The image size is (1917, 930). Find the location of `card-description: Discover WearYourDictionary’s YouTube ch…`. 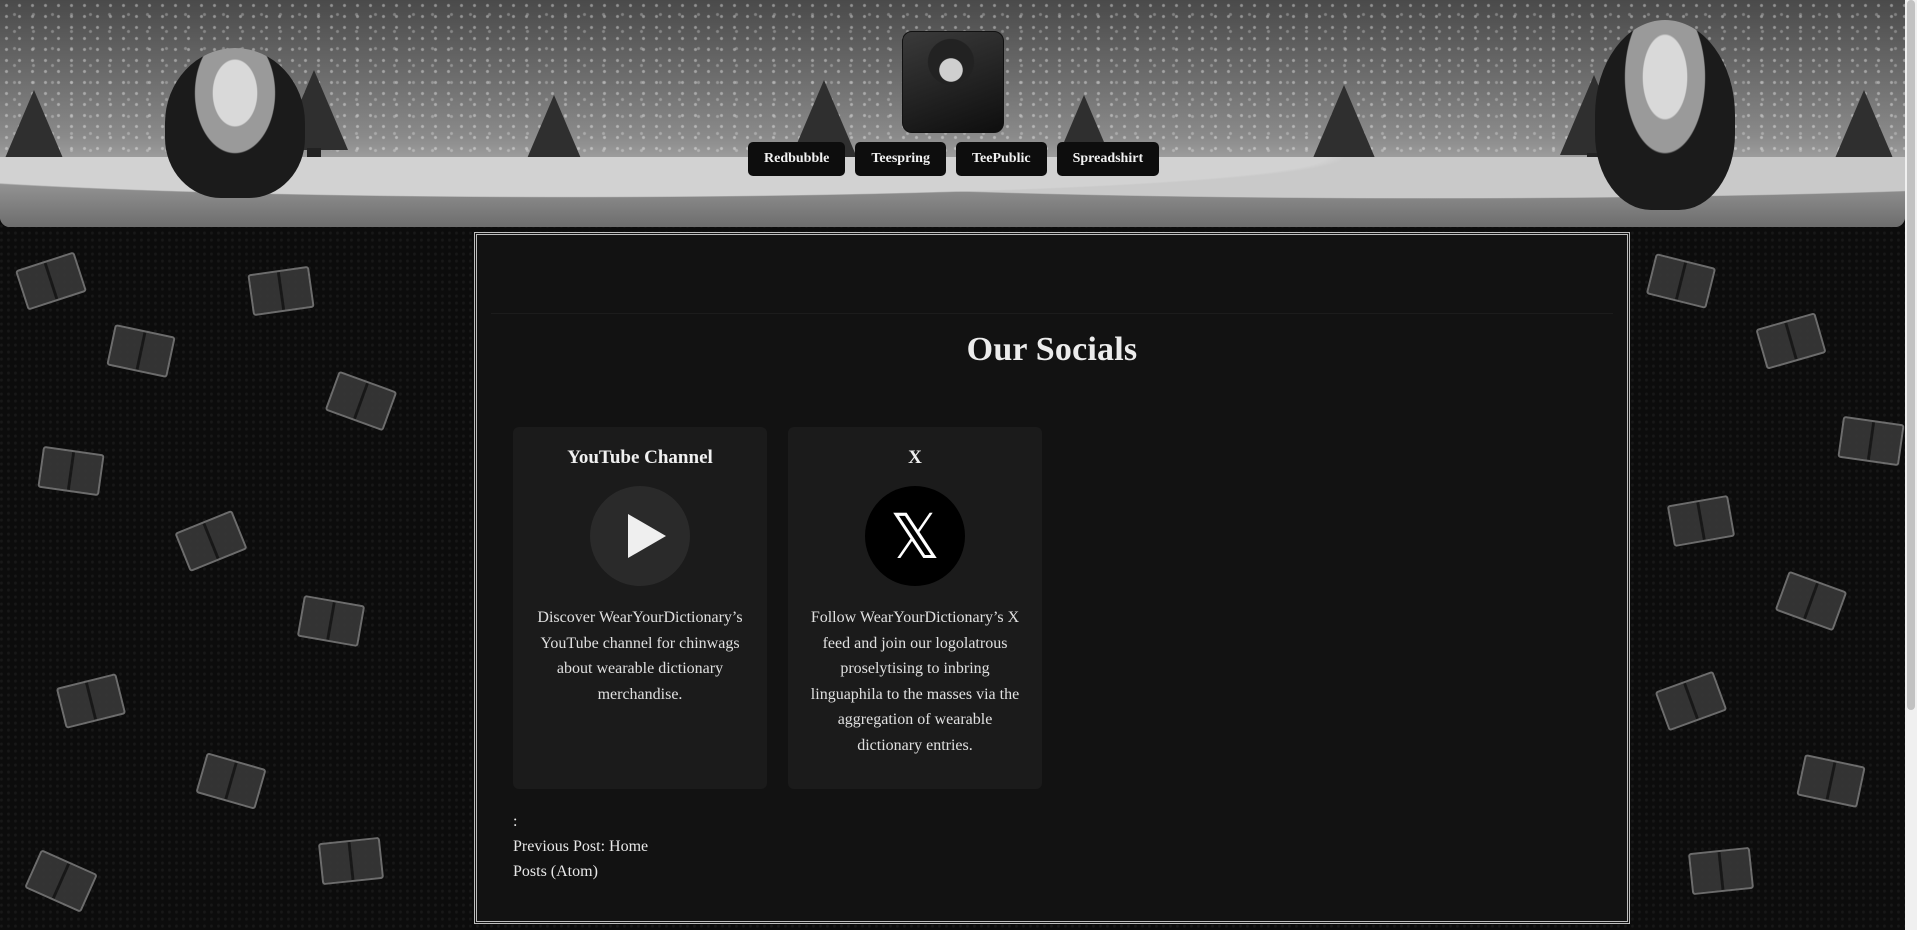

card-description: Discover WearYourDictionary’s YouTube ch… is located at coordinates (640, 656).